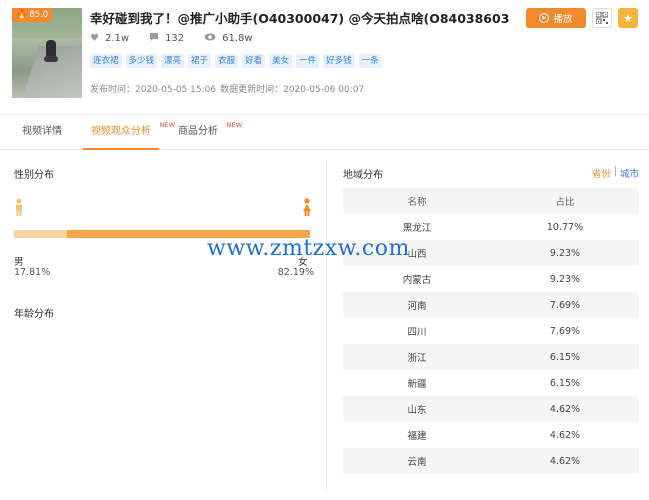 The width and height of the screenshot is (649, 500). I want to click on col-header-ratio: 占比, so click(565, 202).